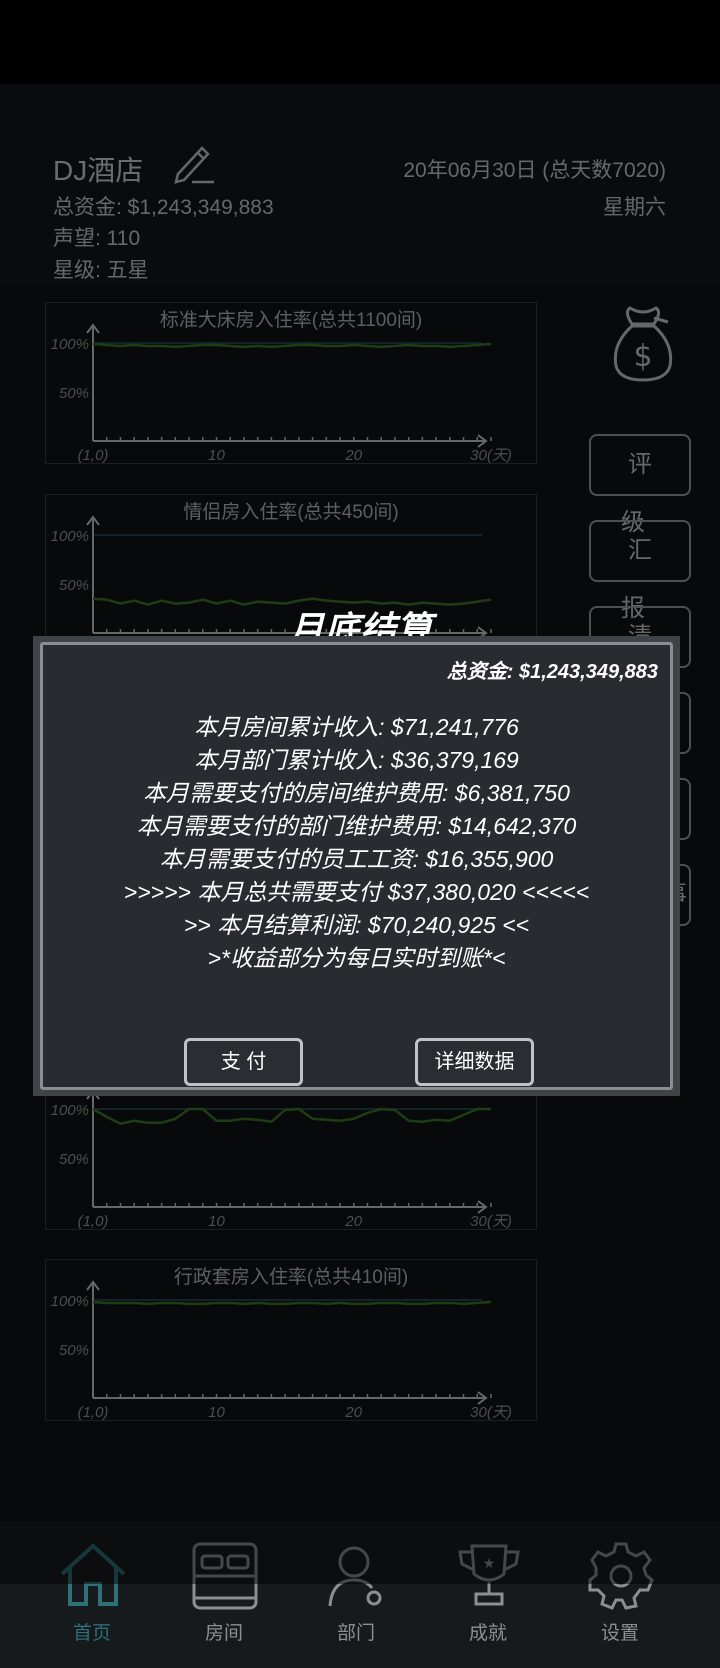 The height and width of the screenshot is (1668, 720). Describe the element at coordinates (356, 892) in the screenshot. I see `total-payment-line: >>>>> 本月总共需要支付 $37,380,020 <<<<<` at that location.